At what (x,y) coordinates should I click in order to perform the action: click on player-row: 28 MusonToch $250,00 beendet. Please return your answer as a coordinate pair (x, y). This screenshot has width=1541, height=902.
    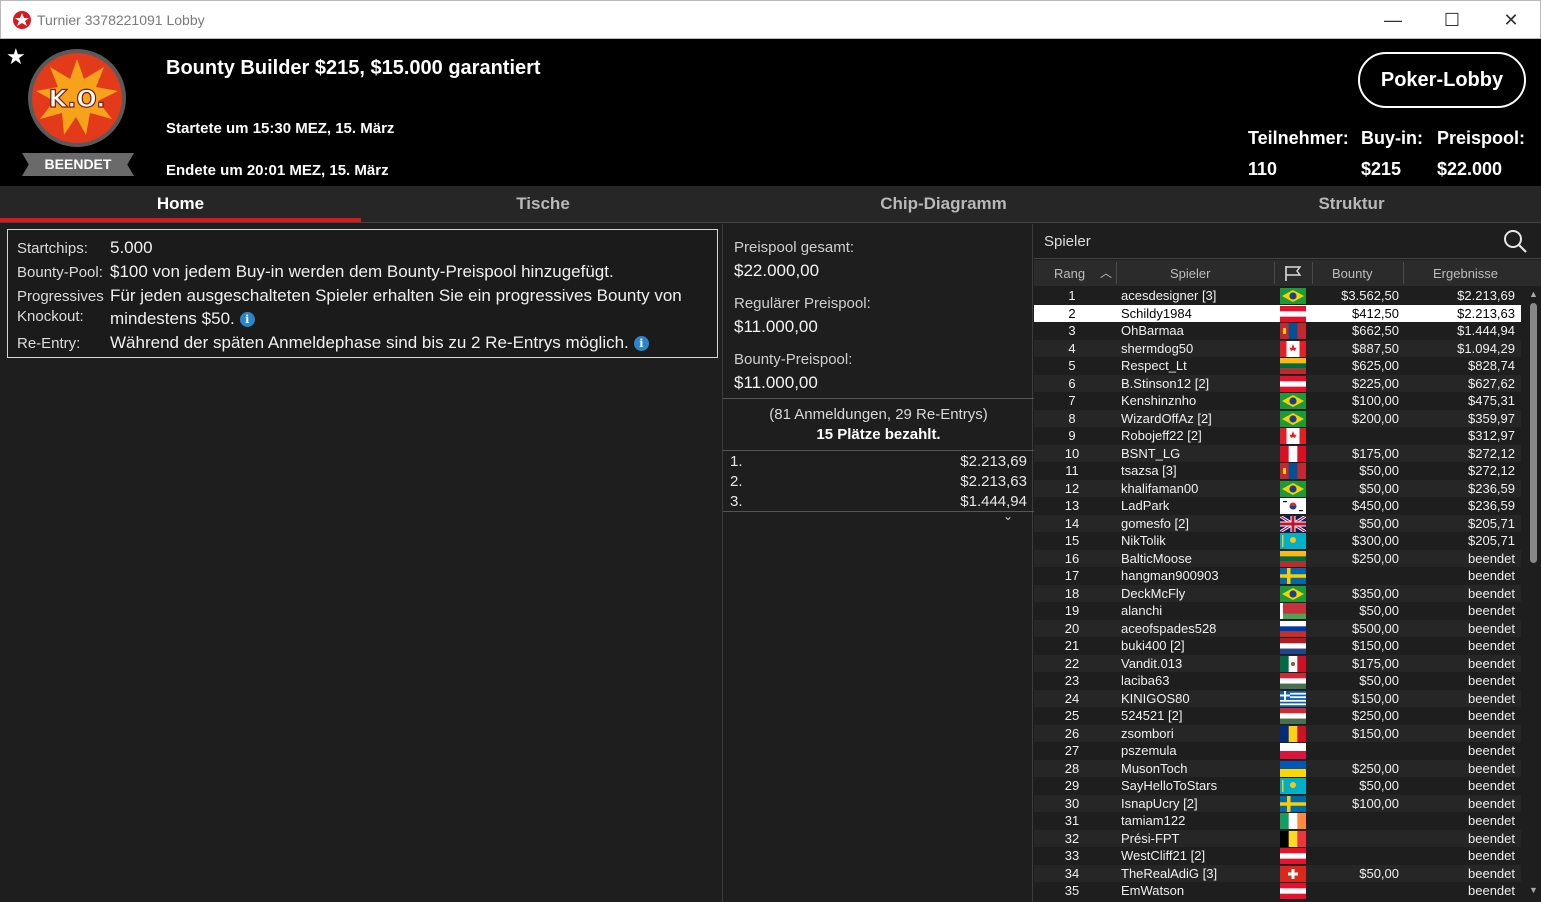
    Looking at the image, I should click on (1277, 768).